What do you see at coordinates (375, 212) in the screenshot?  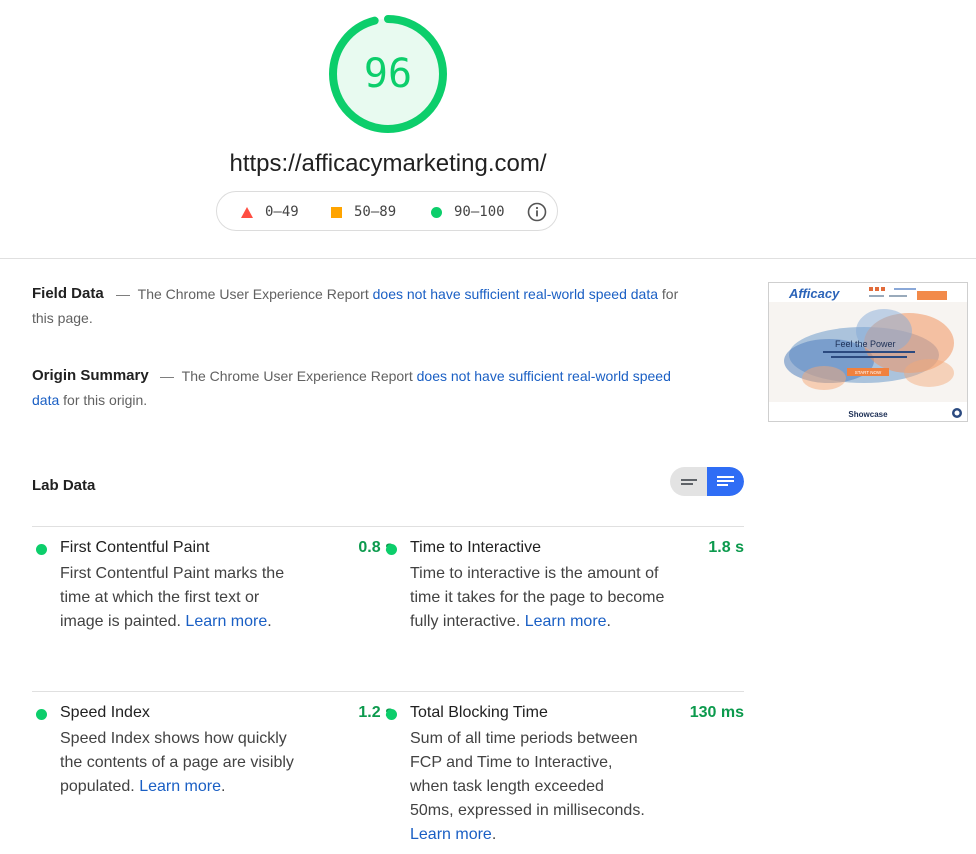 I see `legend-average-label: 50–89` at bounding box center [375, 212].